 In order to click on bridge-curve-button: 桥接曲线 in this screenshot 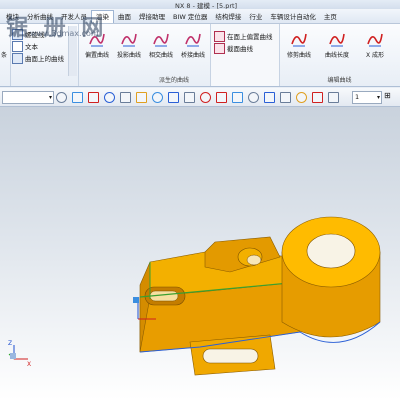, I will do `click(193, 44)`.